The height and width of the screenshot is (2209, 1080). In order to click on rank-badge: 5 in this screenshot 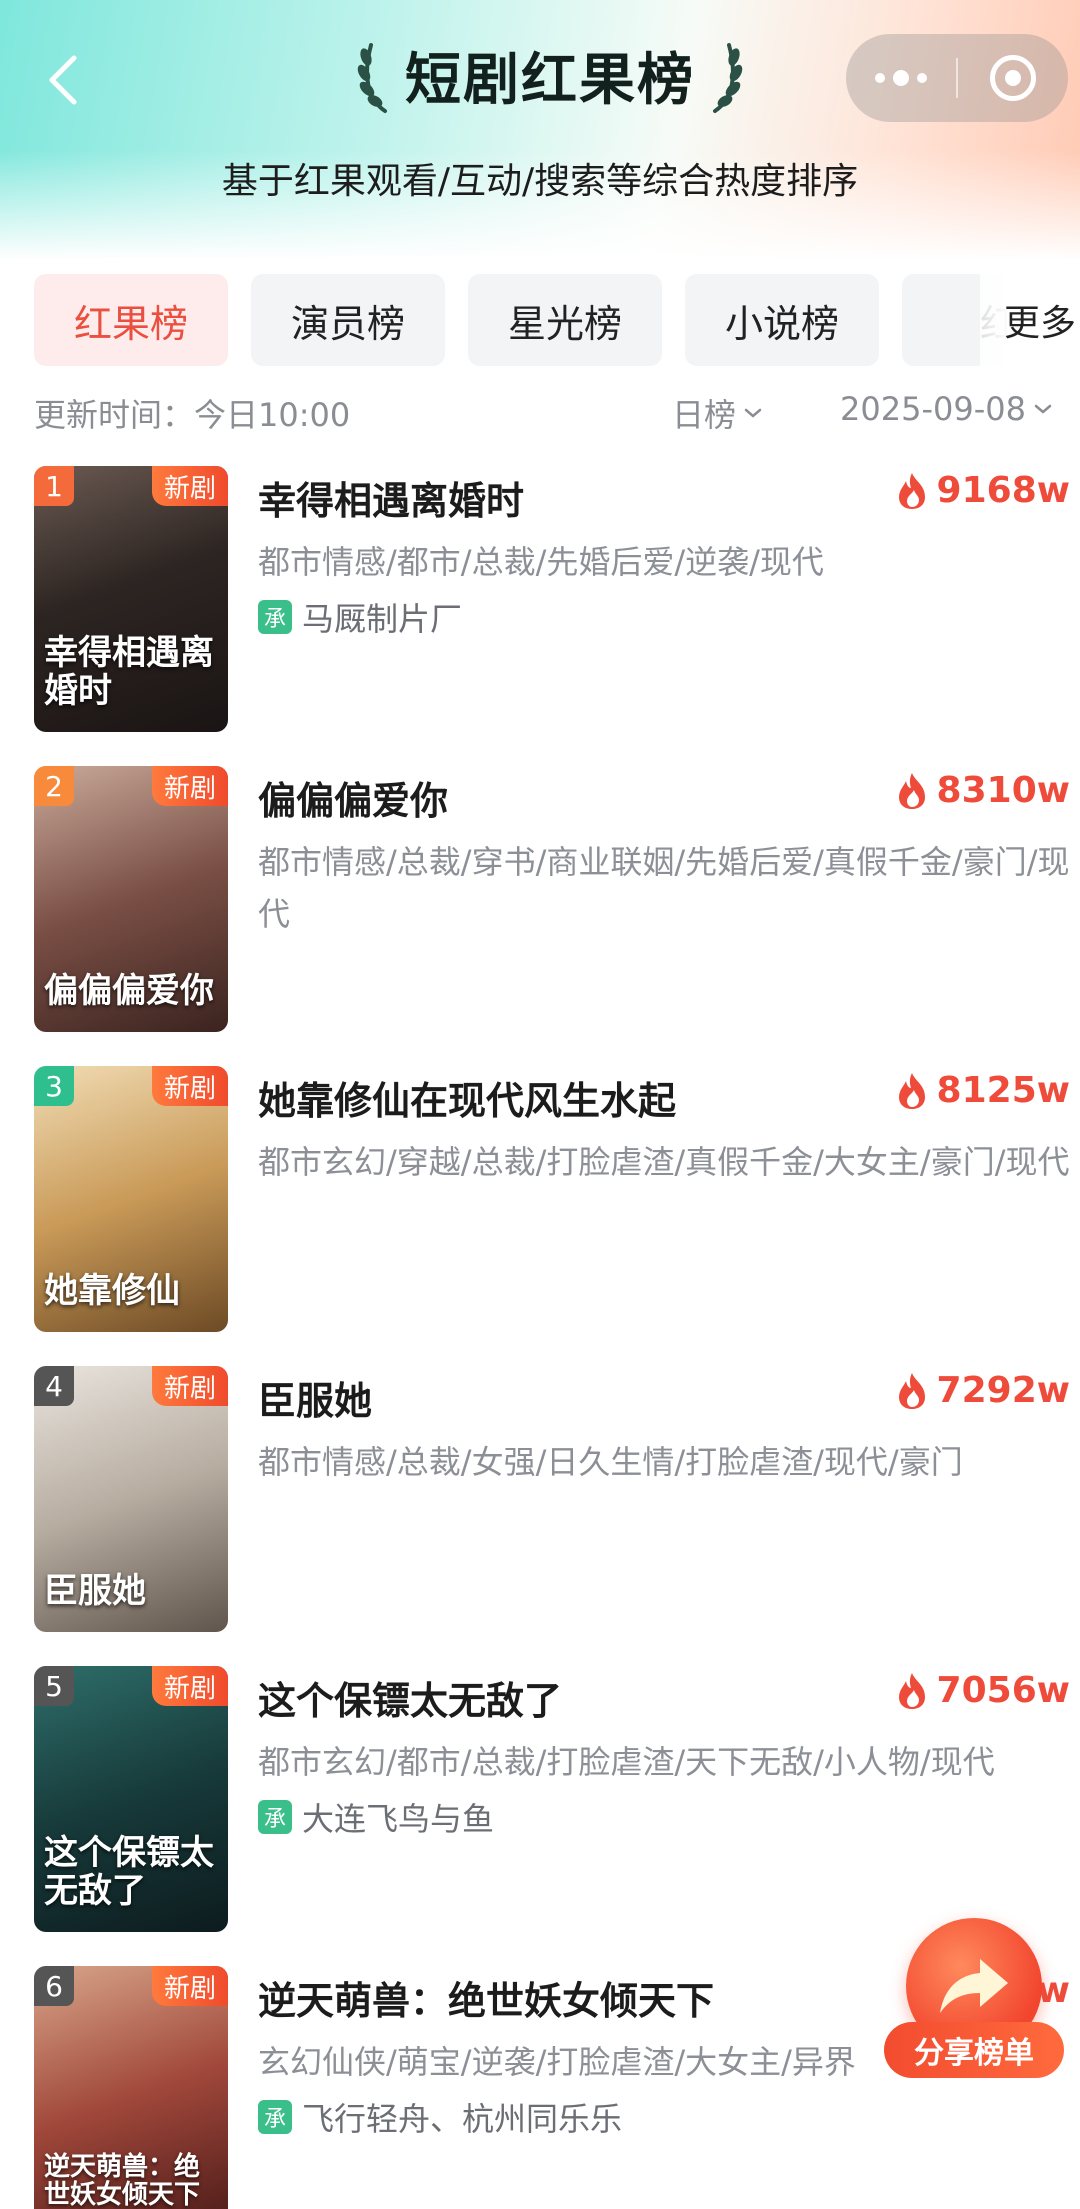, I will do `click(54, 1686)`.